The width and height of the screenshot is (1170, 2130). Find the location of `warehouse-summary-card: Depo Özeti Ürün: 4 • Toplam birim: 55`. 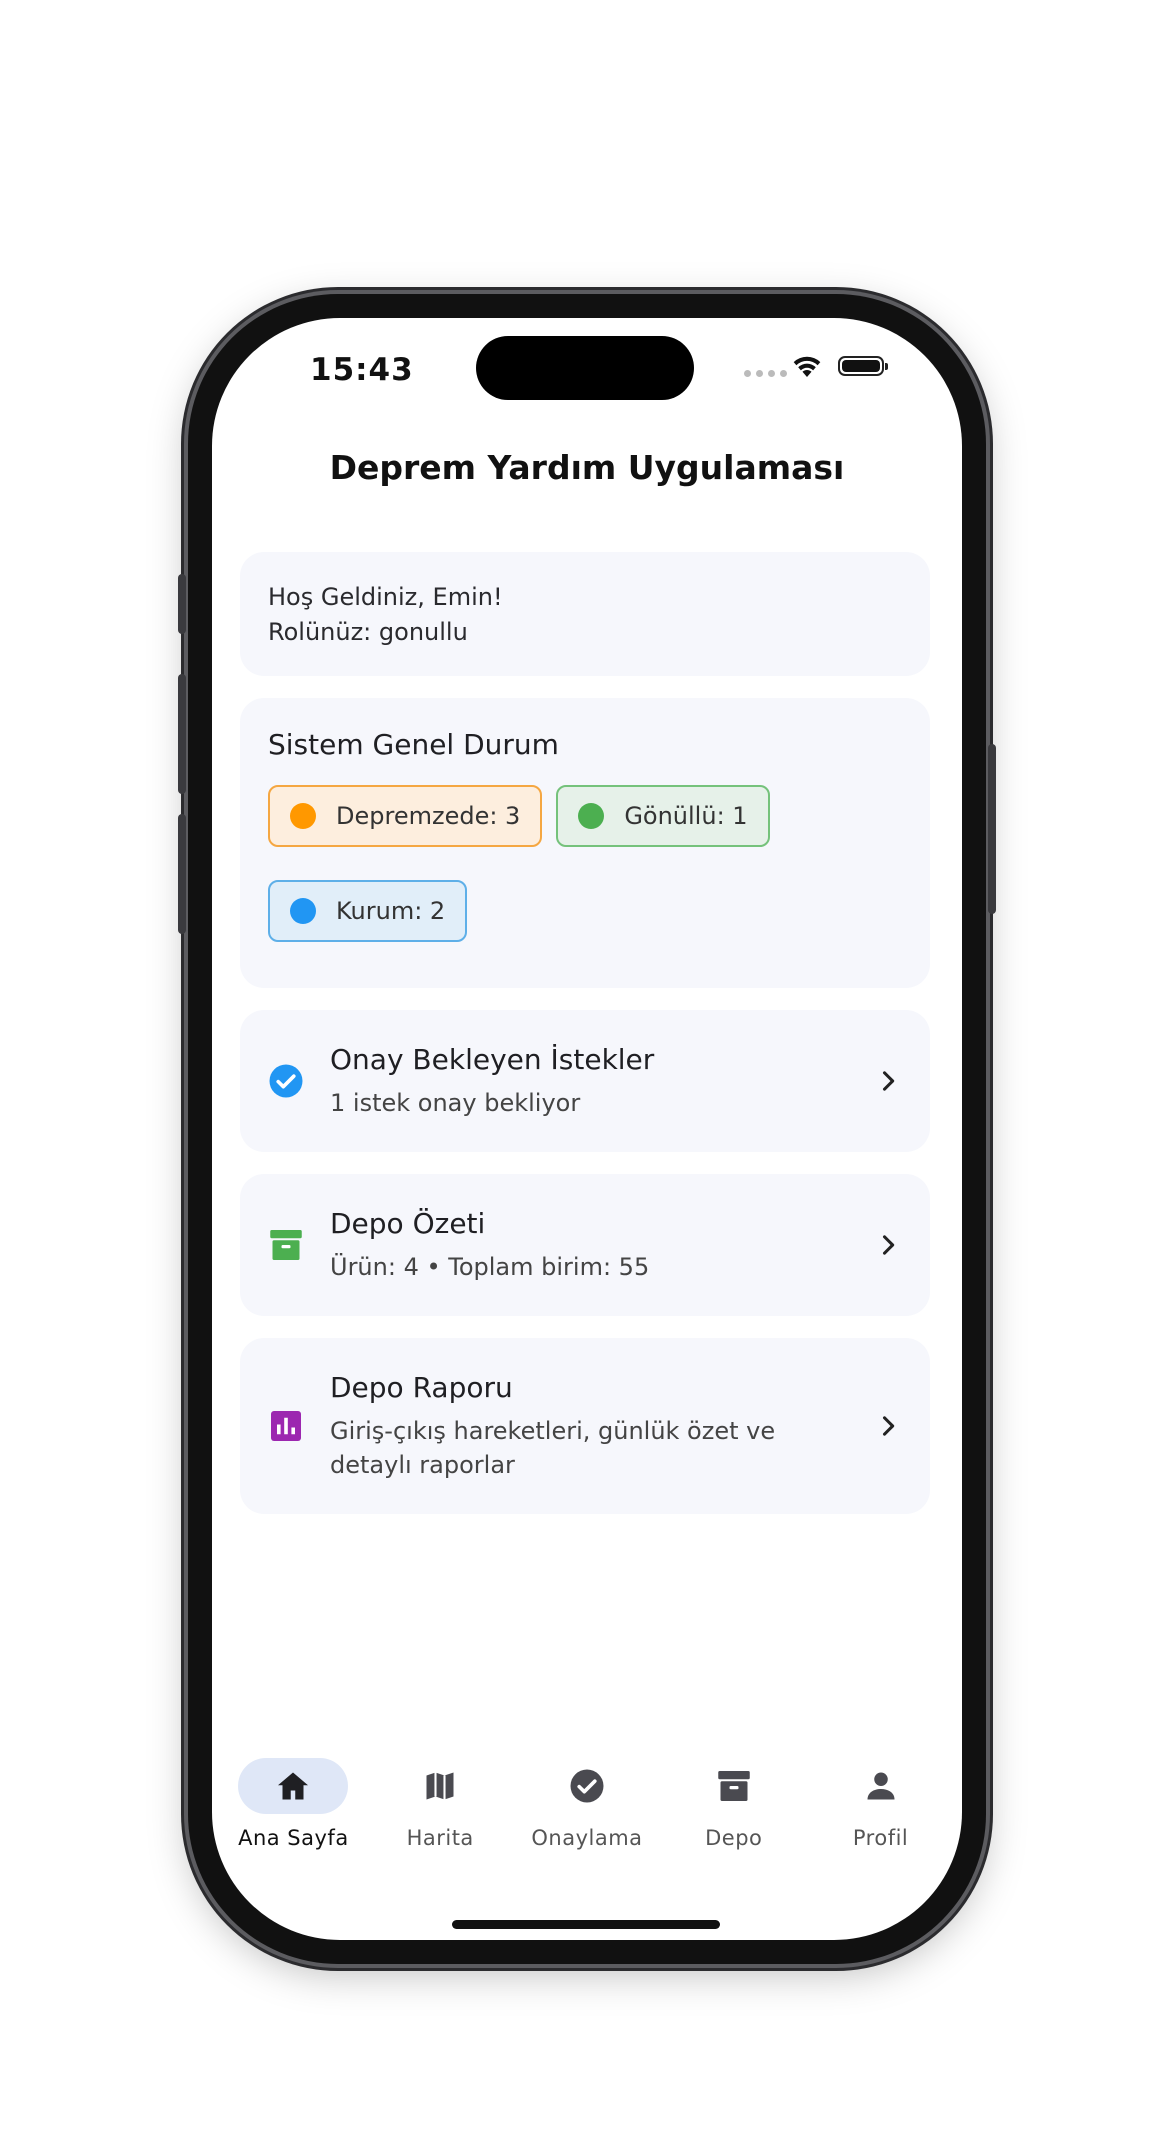

warehouse-summary-card: Depo Özeti Ürün: 4 • Toplam birim: 55 is located at coordinates (585, 1245).